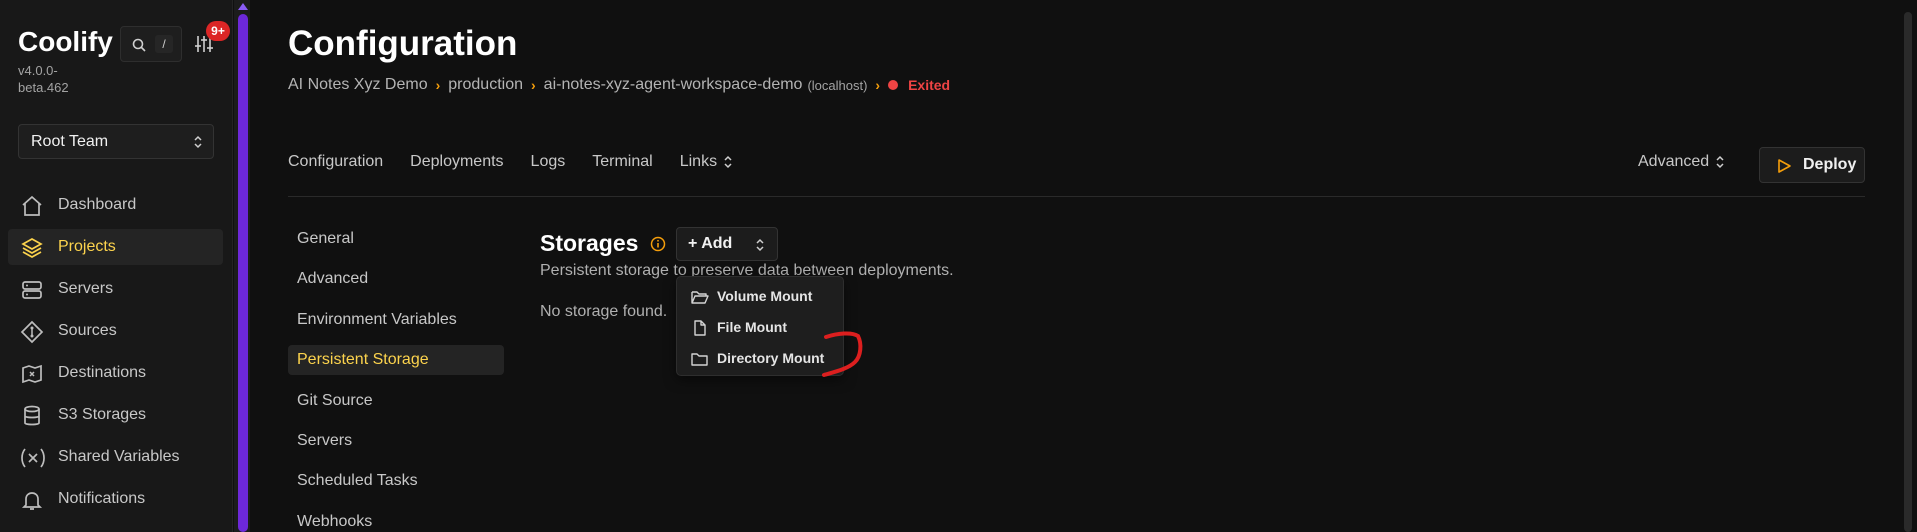  I want to click on sidebar-item-servers: Servers, so click(115, 289).